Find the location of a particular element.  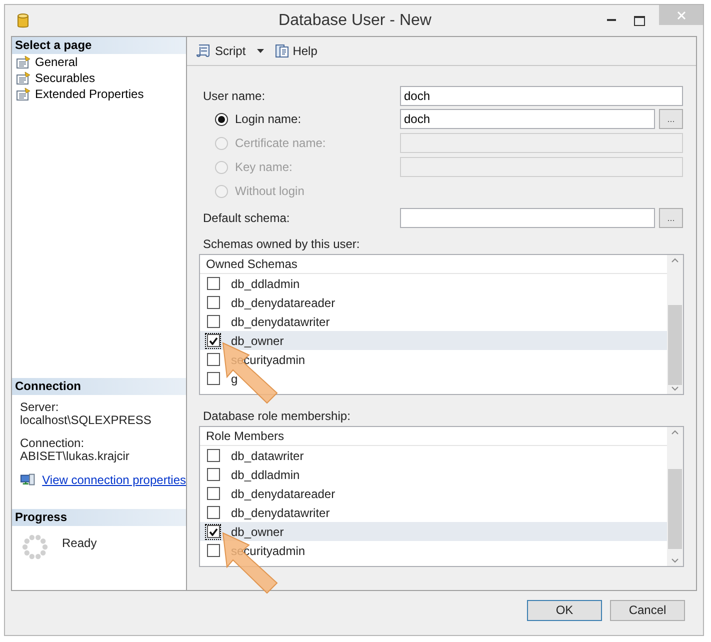

default-schema-field is located at coordinates (527, 218).